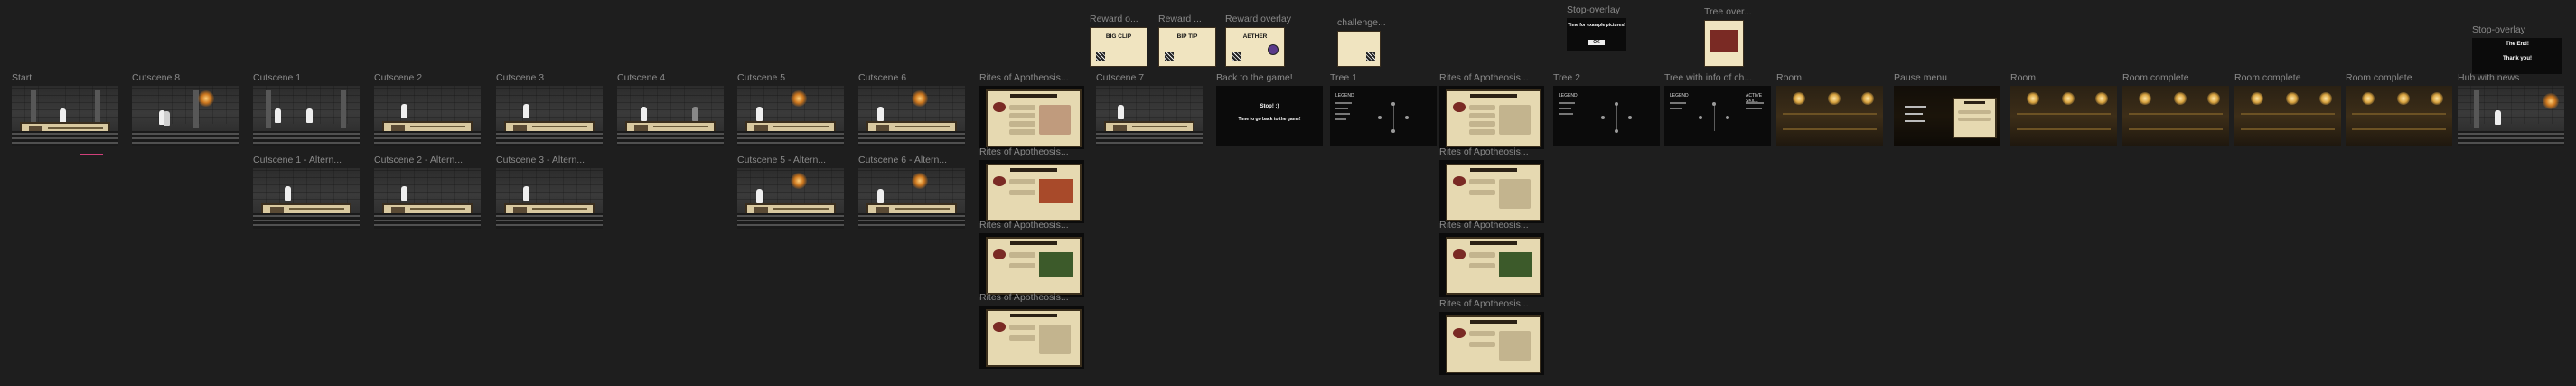 This screenshot has height=386, width=2576. What do you see at coordinates (1947, 116) in the screenshot?
I see `pause-screen` at bounding box center [1947, 116].